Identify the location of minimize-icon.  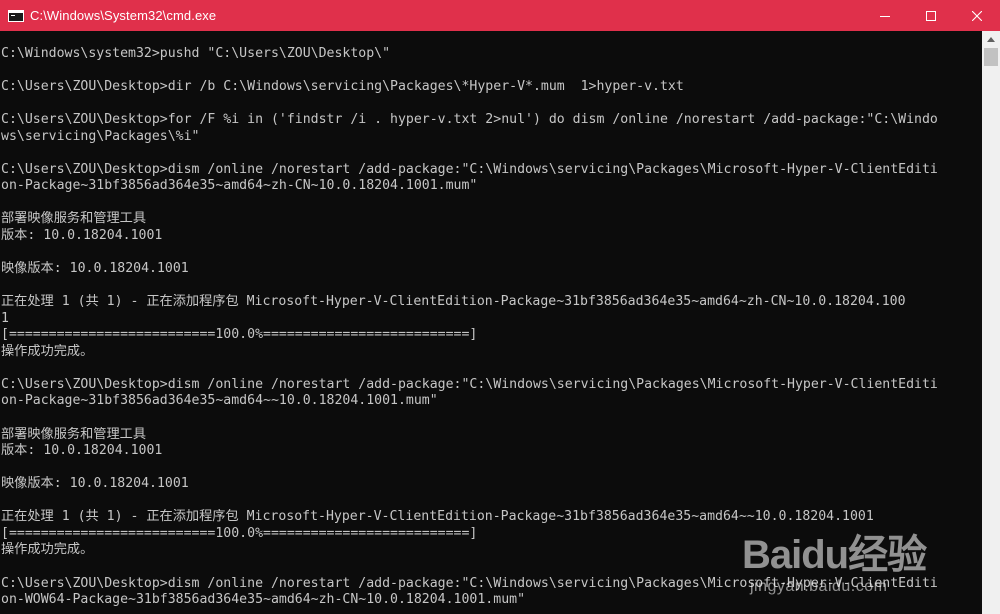
(885, 16).